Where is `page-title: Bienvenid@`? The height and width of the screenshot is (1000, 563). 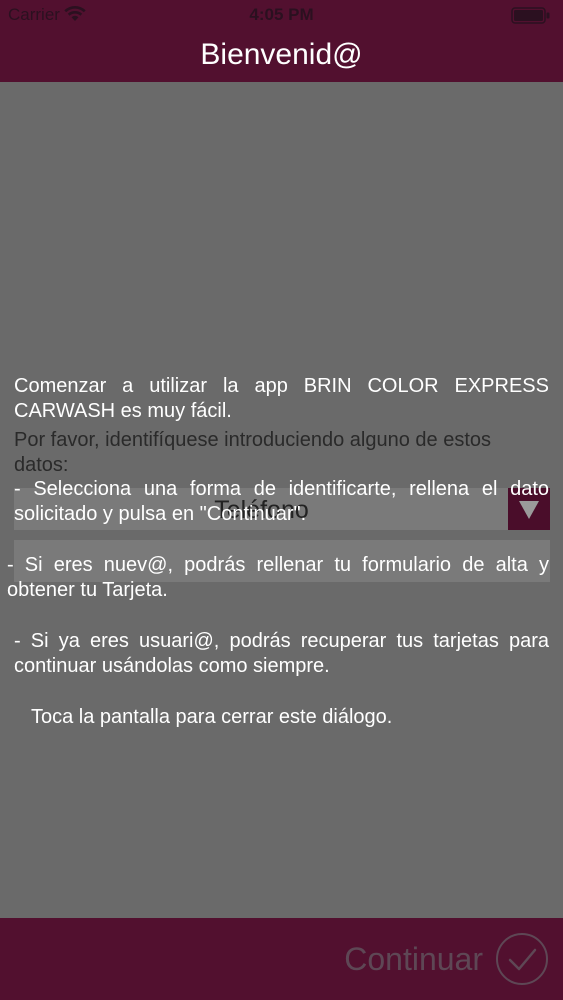
page-title: Bienvenid@ is located at coordinates (281, 54).